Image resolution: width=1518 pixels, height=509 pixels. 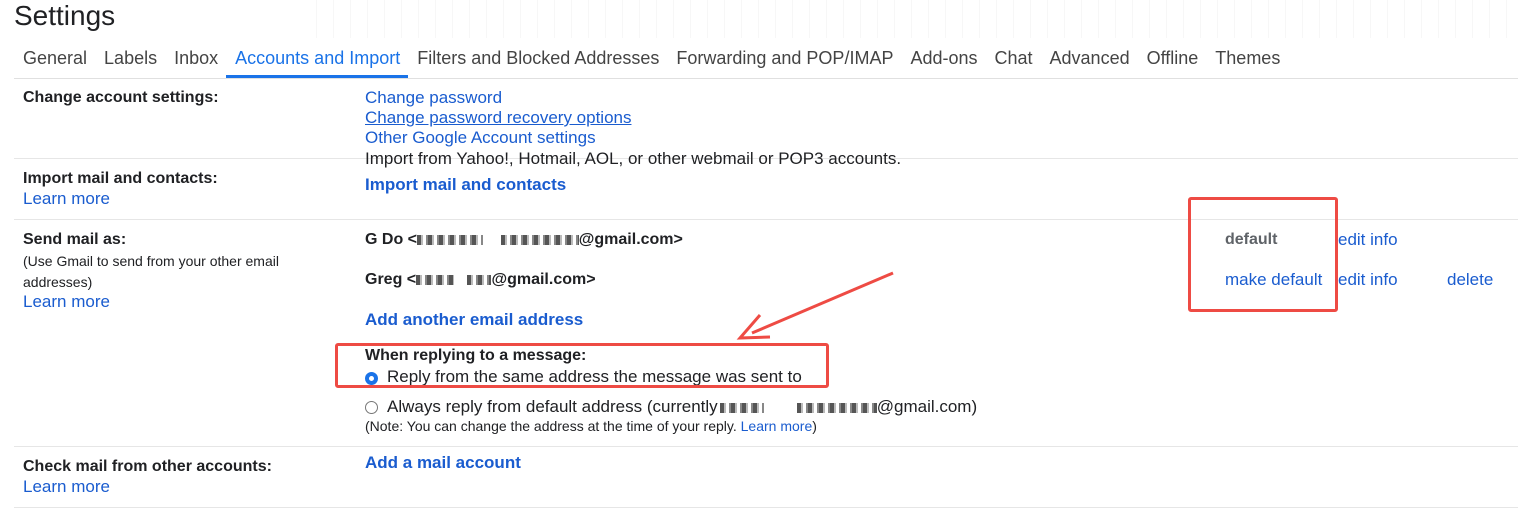 I want to click on annotation-arrow-icon, so click(x=815, y=305).